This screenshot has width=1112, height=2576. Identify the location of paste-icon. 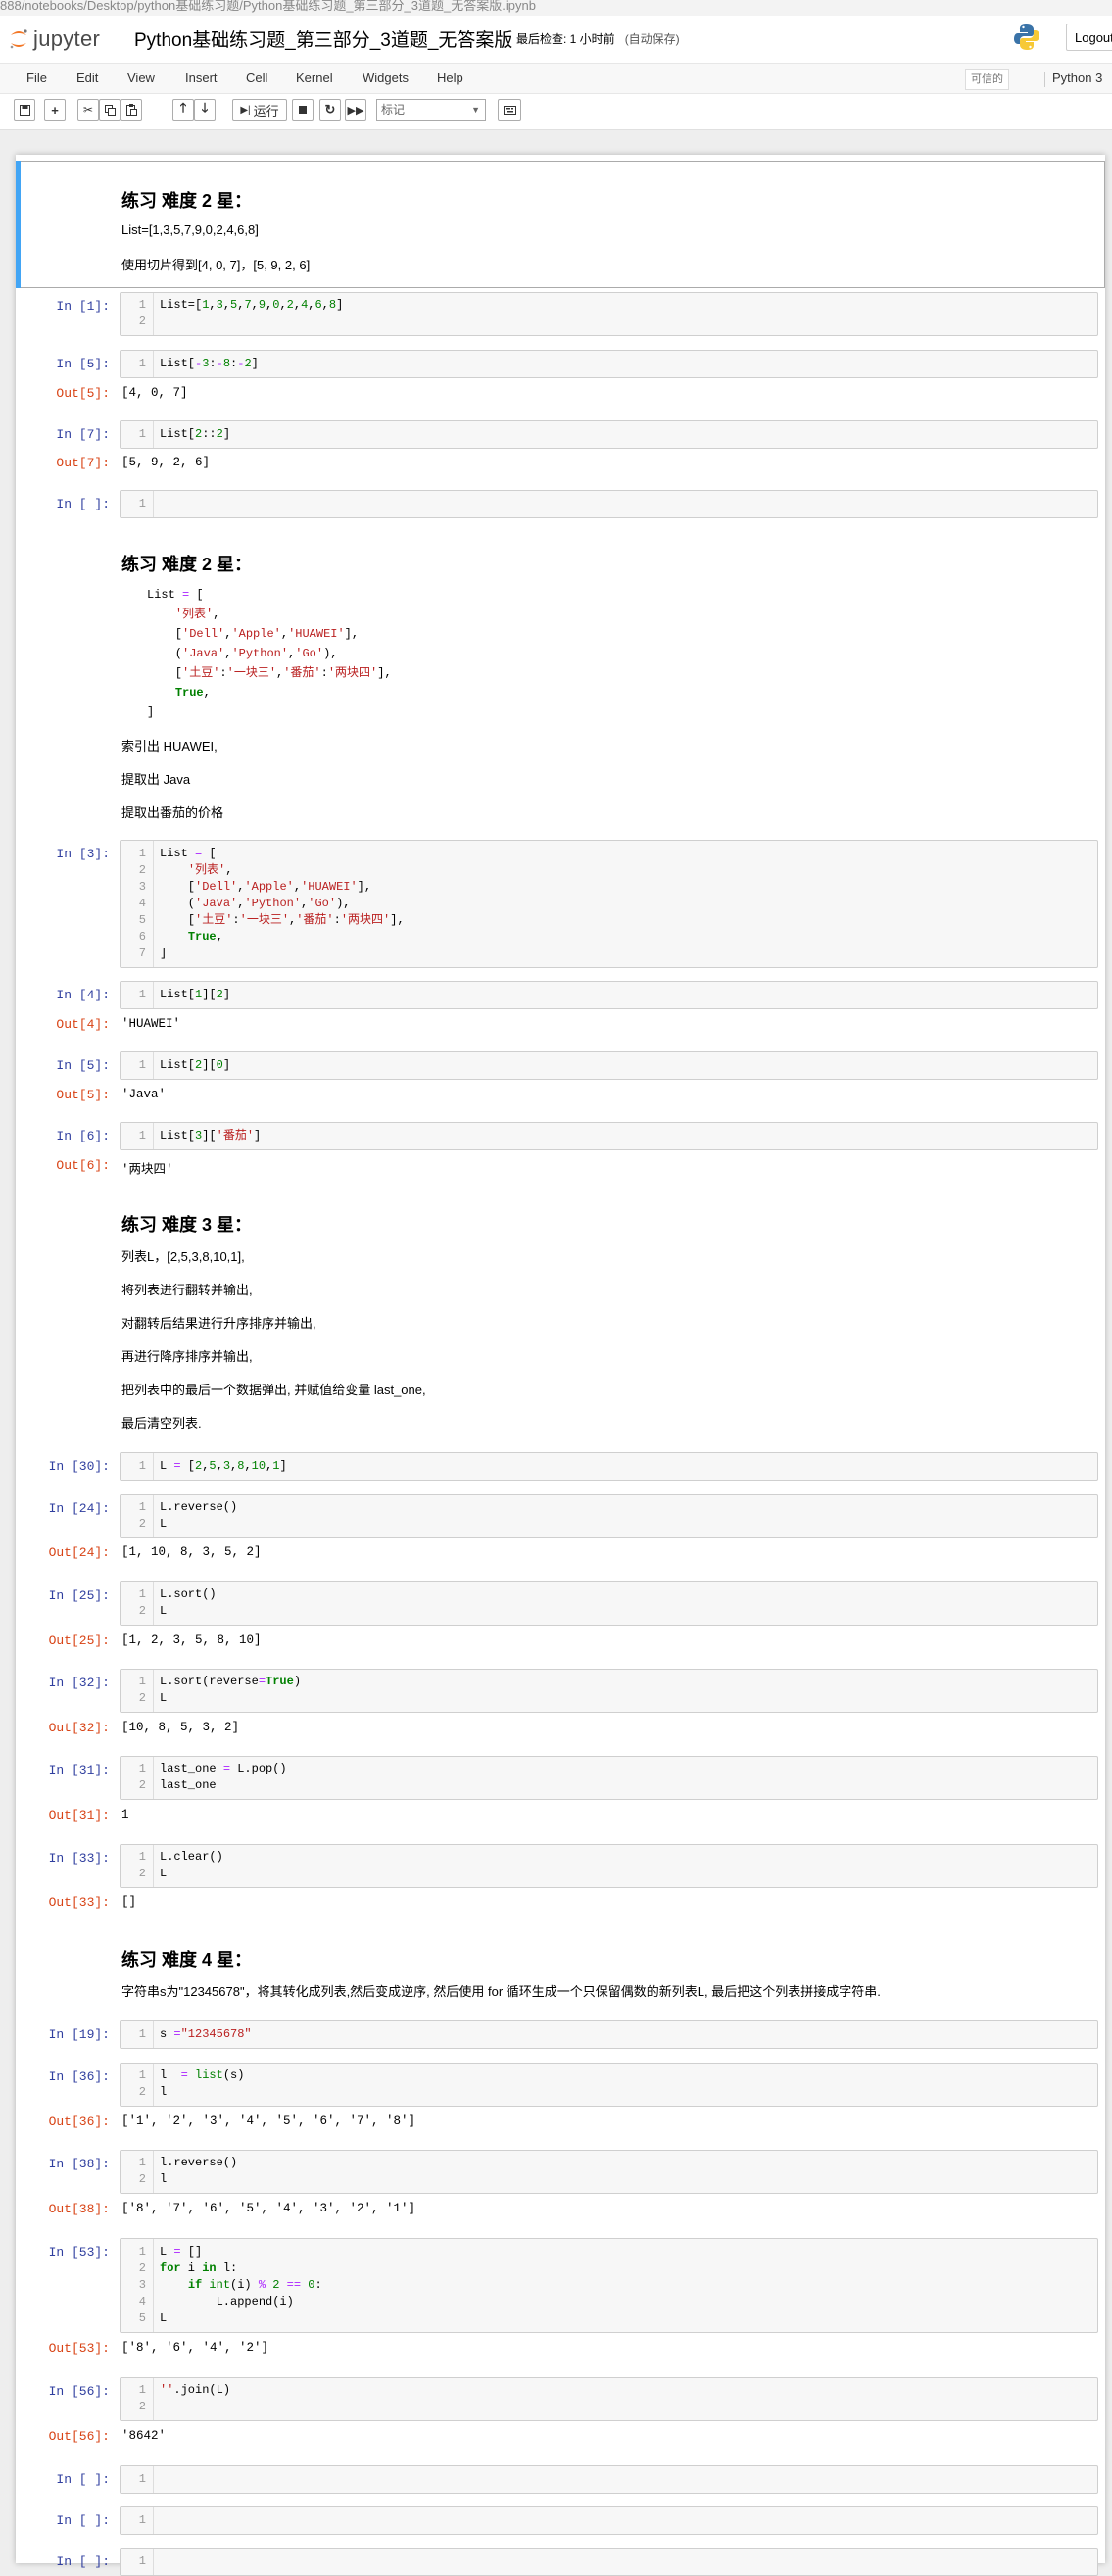
(131, 110).